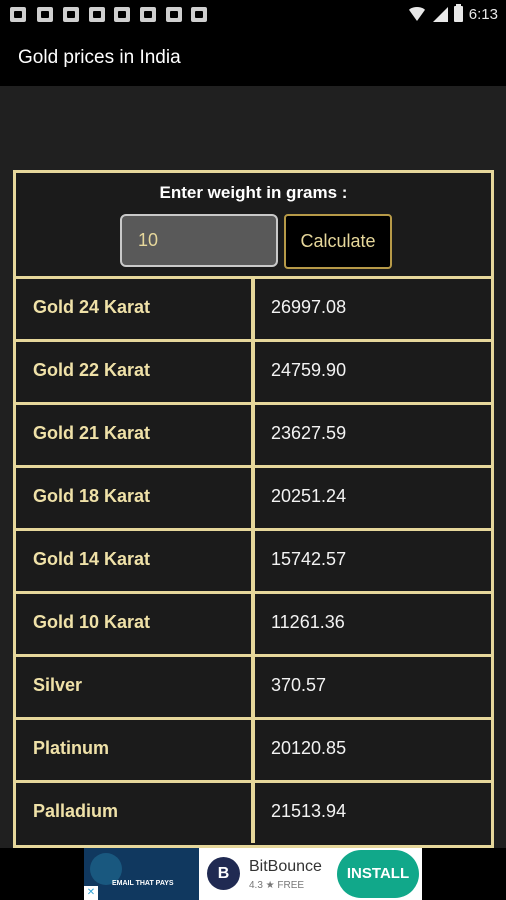  What do you see at coordinates (253, 57) in the screenshot?
I see `app-bar: Gold prices in India` at bounding box center [253, 57].